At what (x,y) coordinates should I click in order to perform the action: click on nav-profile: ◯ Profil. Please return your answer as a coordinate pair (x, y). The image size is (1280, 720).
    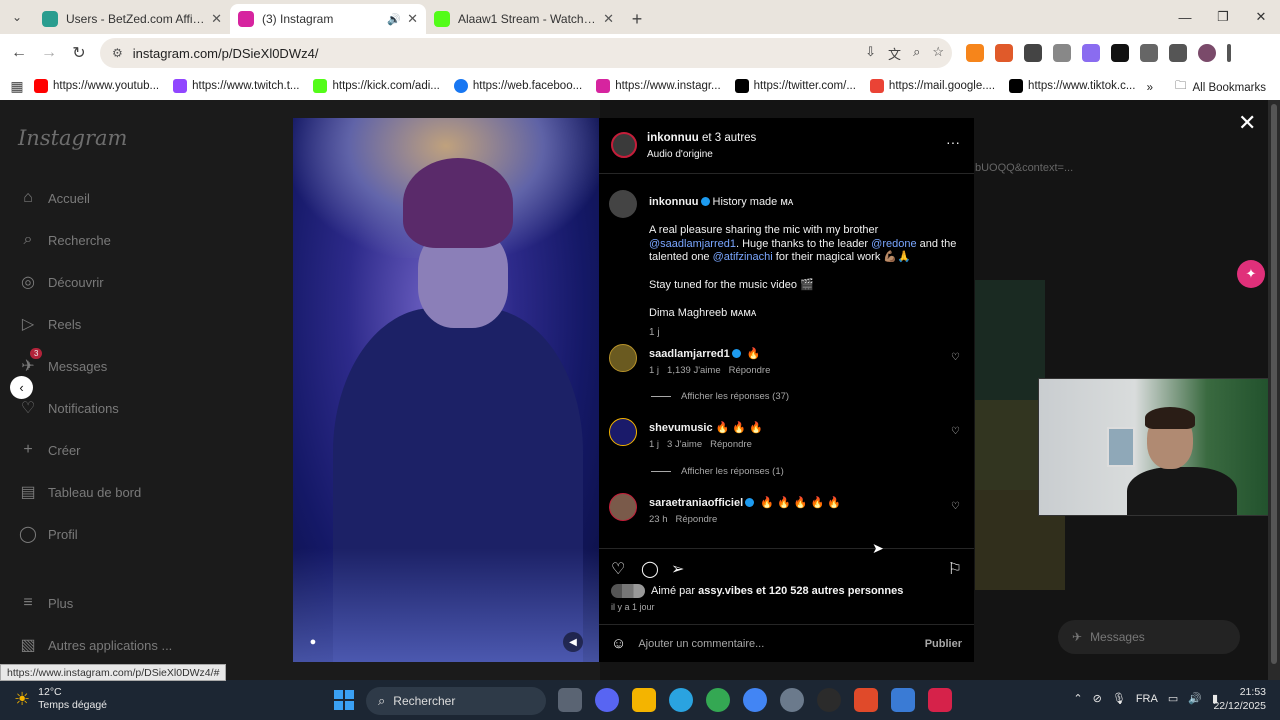
    Looking at the image, I should click on (48, 534).